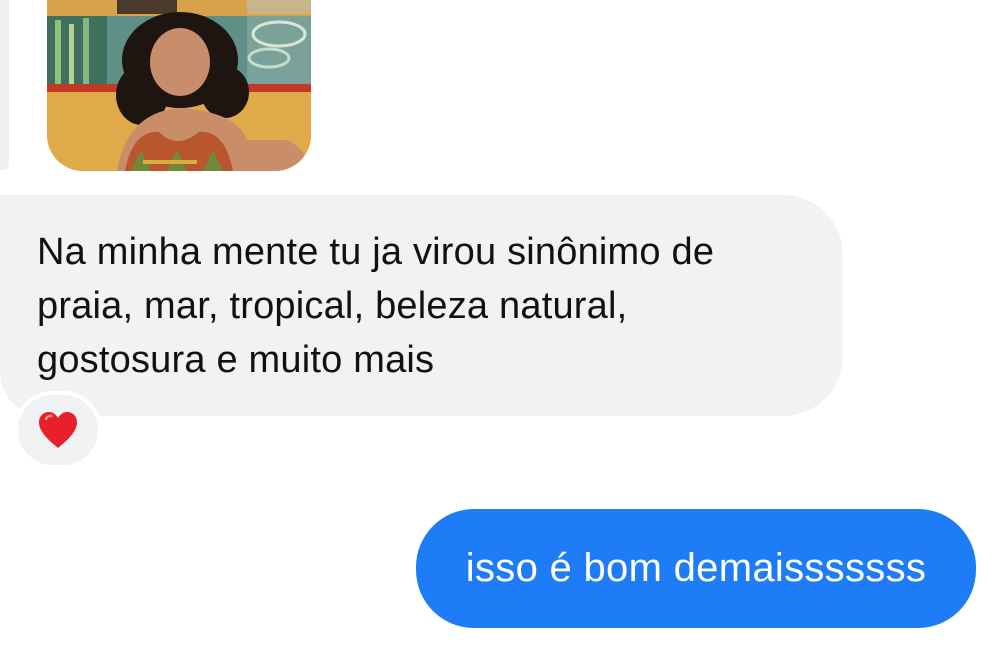  I want to click on outgoing-message-text: isso é bom demaisssssss, so click(696, 568).